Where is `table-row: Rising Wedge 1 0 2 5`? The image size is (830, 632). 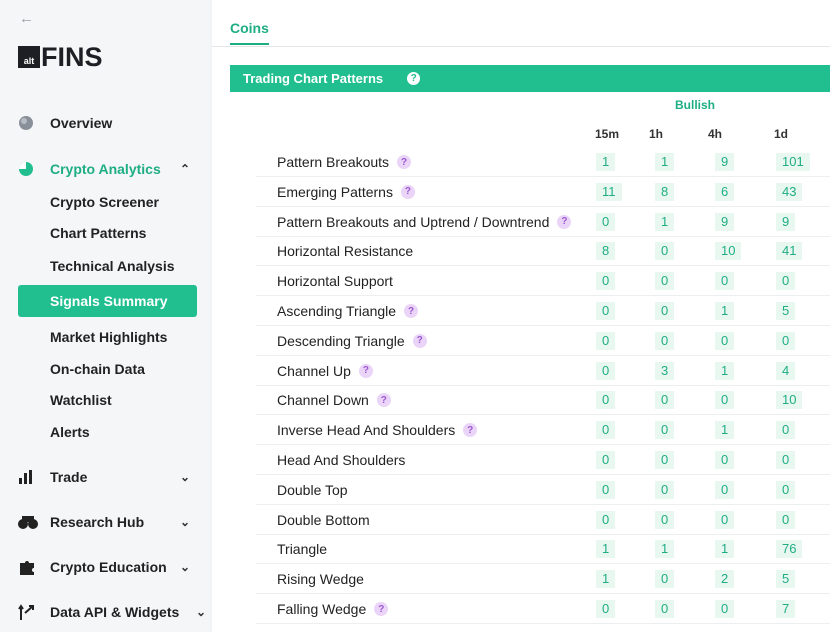
table-row: Rising Wedge 1 0 2 5 is located at coordinates (543, 579).